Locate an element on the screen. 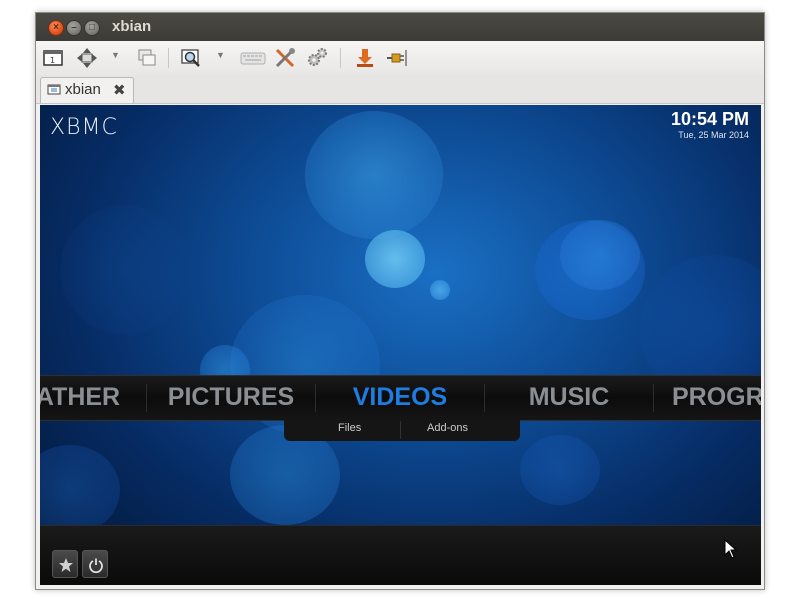 The image size is (800, 600). zoom-icon is located at coordinates (191, 58).